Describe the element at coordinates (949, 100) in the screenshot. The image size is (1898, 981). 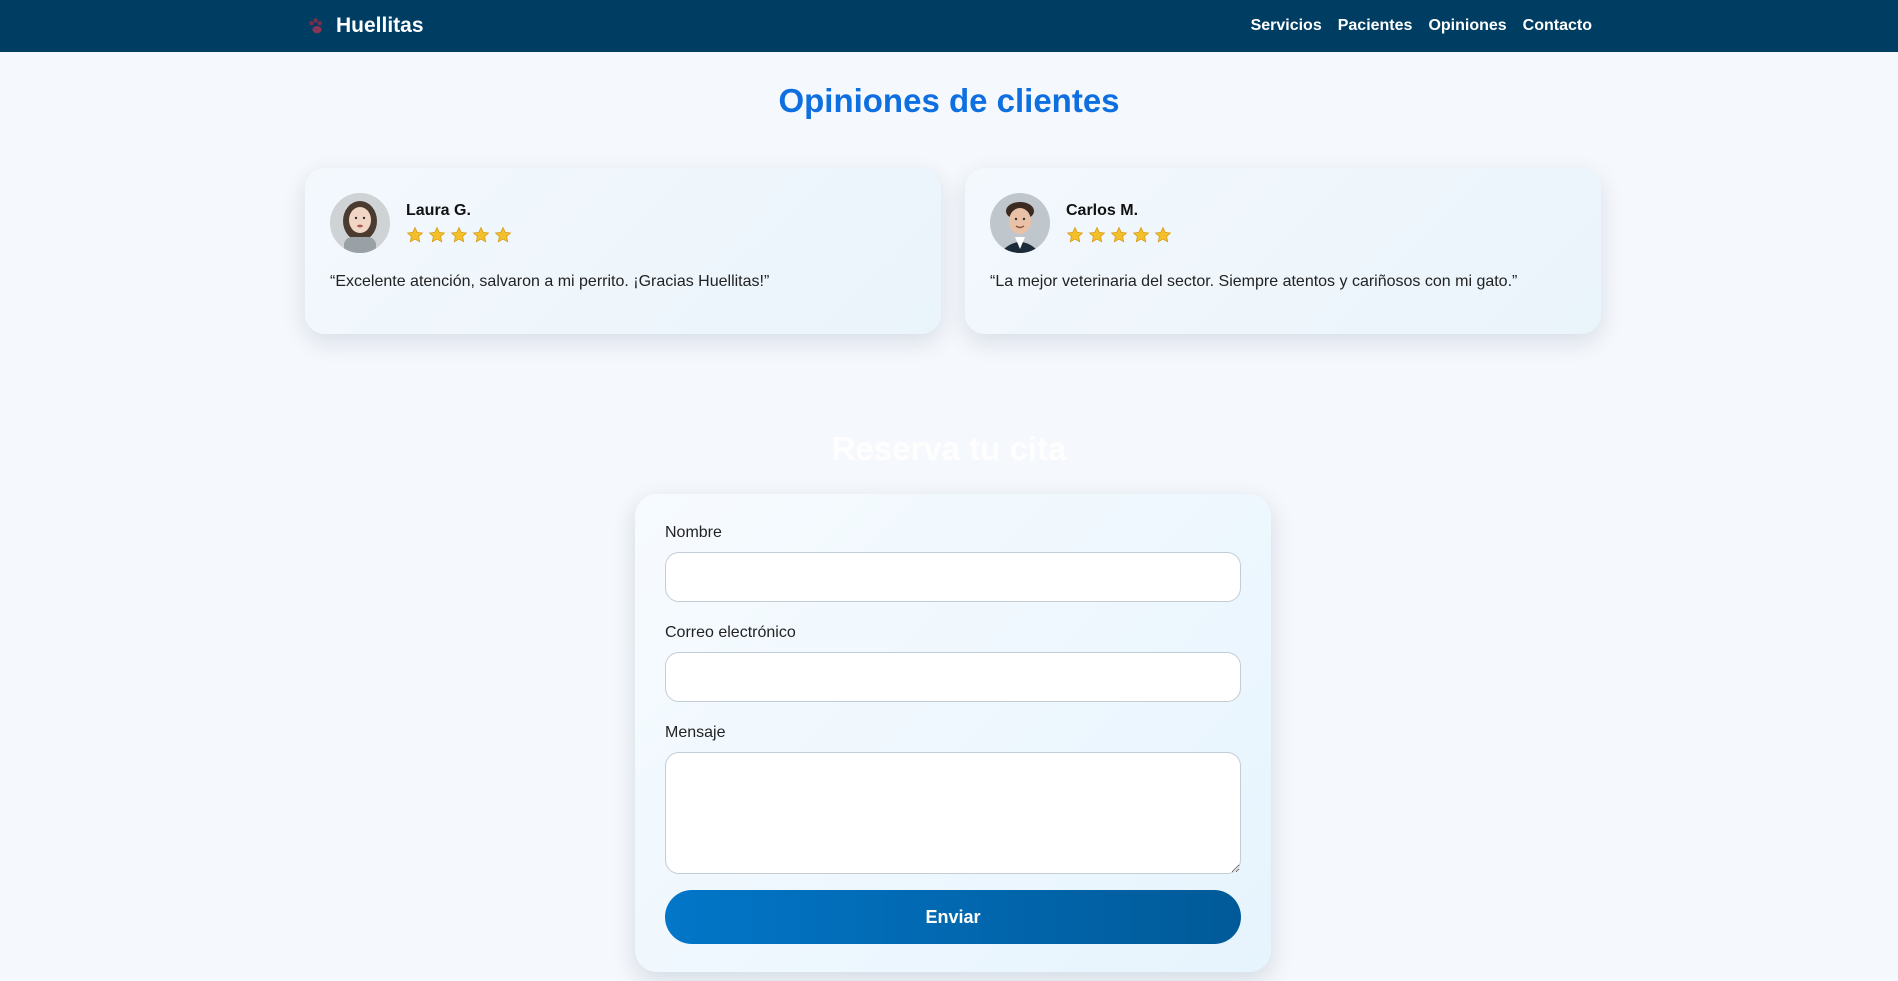
I see `reviews-title: Opiniones de clientes` at that location.